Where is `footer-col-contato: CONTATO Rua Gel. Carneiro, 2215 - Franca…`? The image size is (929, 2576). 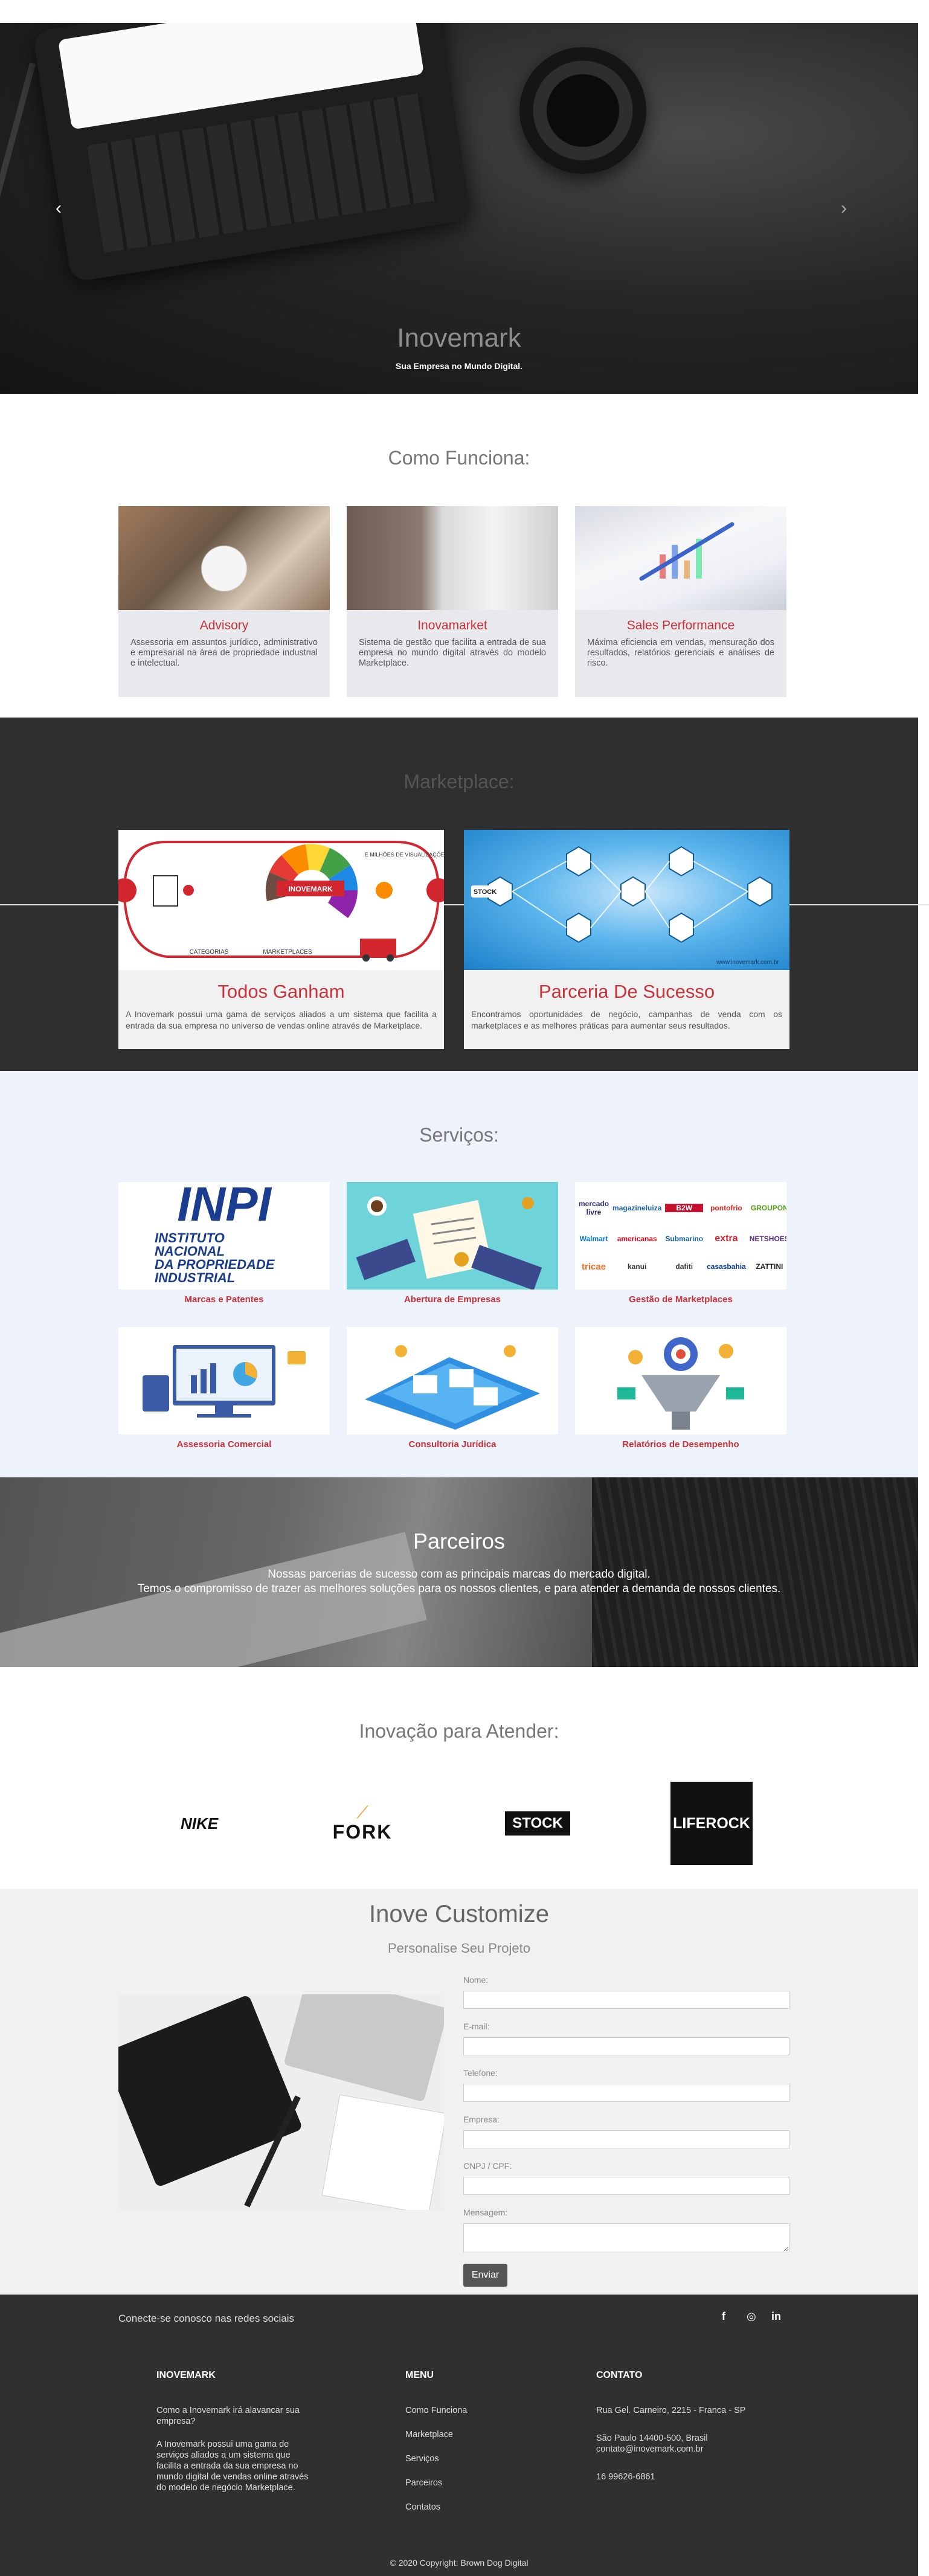 footer-col-contato: CONTATO Rua Gel. Carneiro, 2215 - Franca… is located at coordinates (687, 2426).